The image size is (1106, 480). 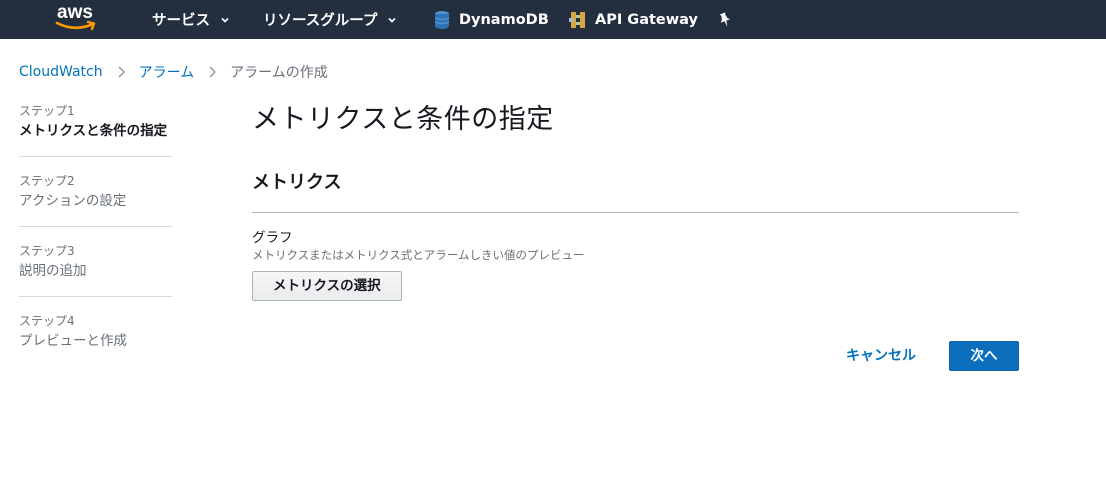 I want to click on dynamodb-shortcut: DynamoDB, so click(x=491, y=19).